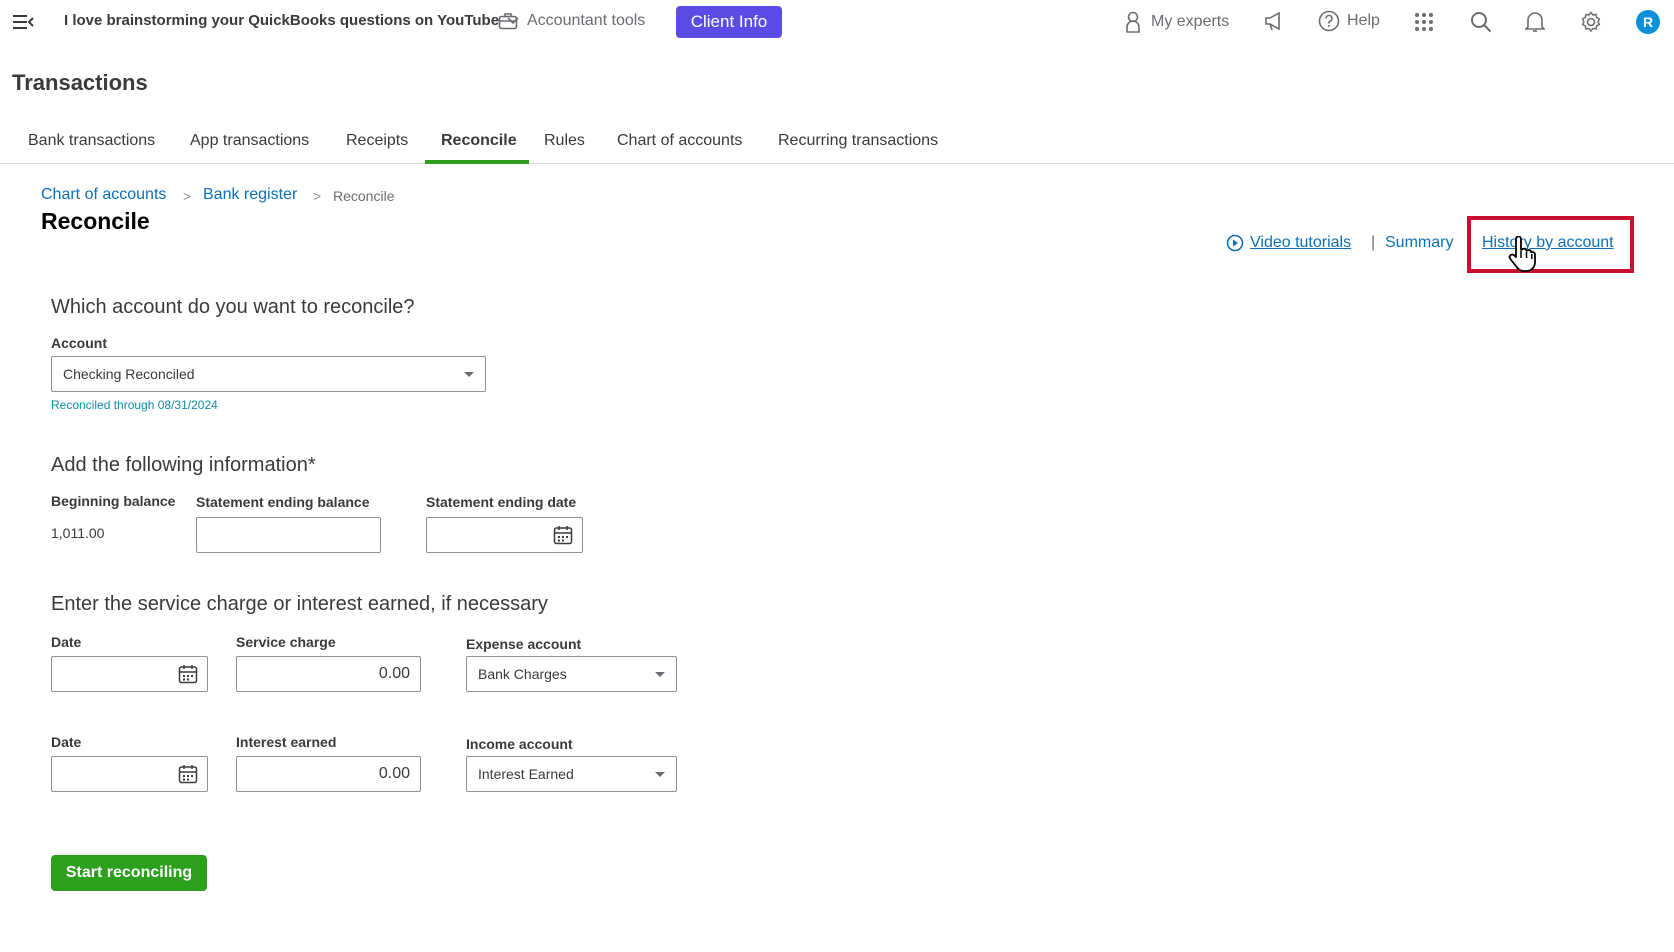  What do you see at coordinates (95, 221) in the screenshot?
I see `page-heading: Reconcile` at bounding box center [95, 221].